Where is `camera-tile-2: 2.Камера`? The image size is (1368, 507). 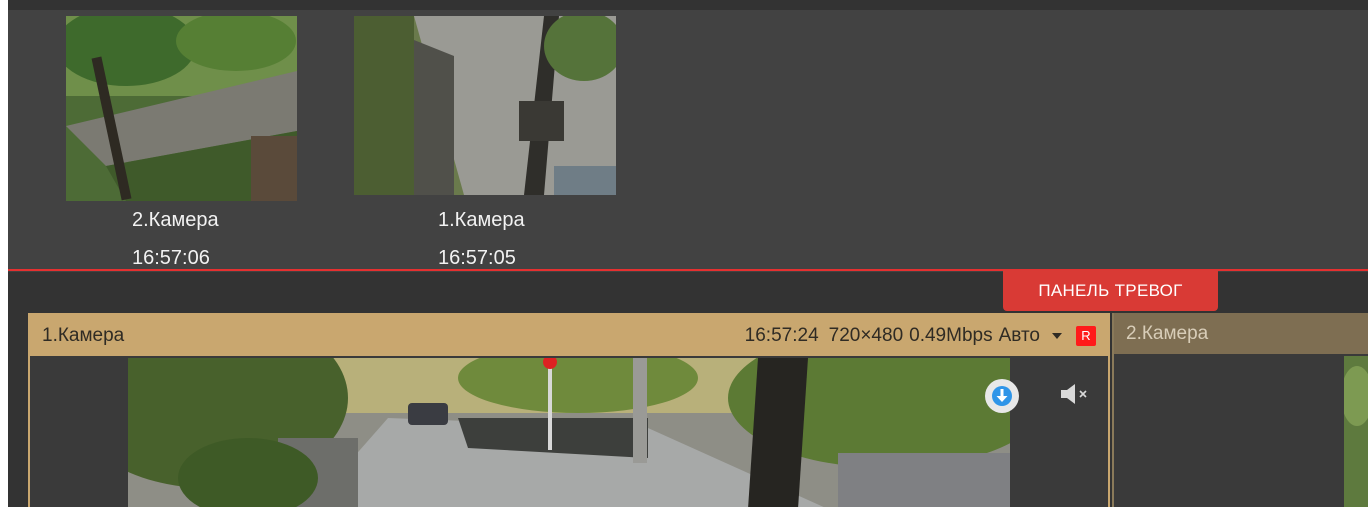
camera-tile-2: 2.Камера is located at coordinates (1240, 410).